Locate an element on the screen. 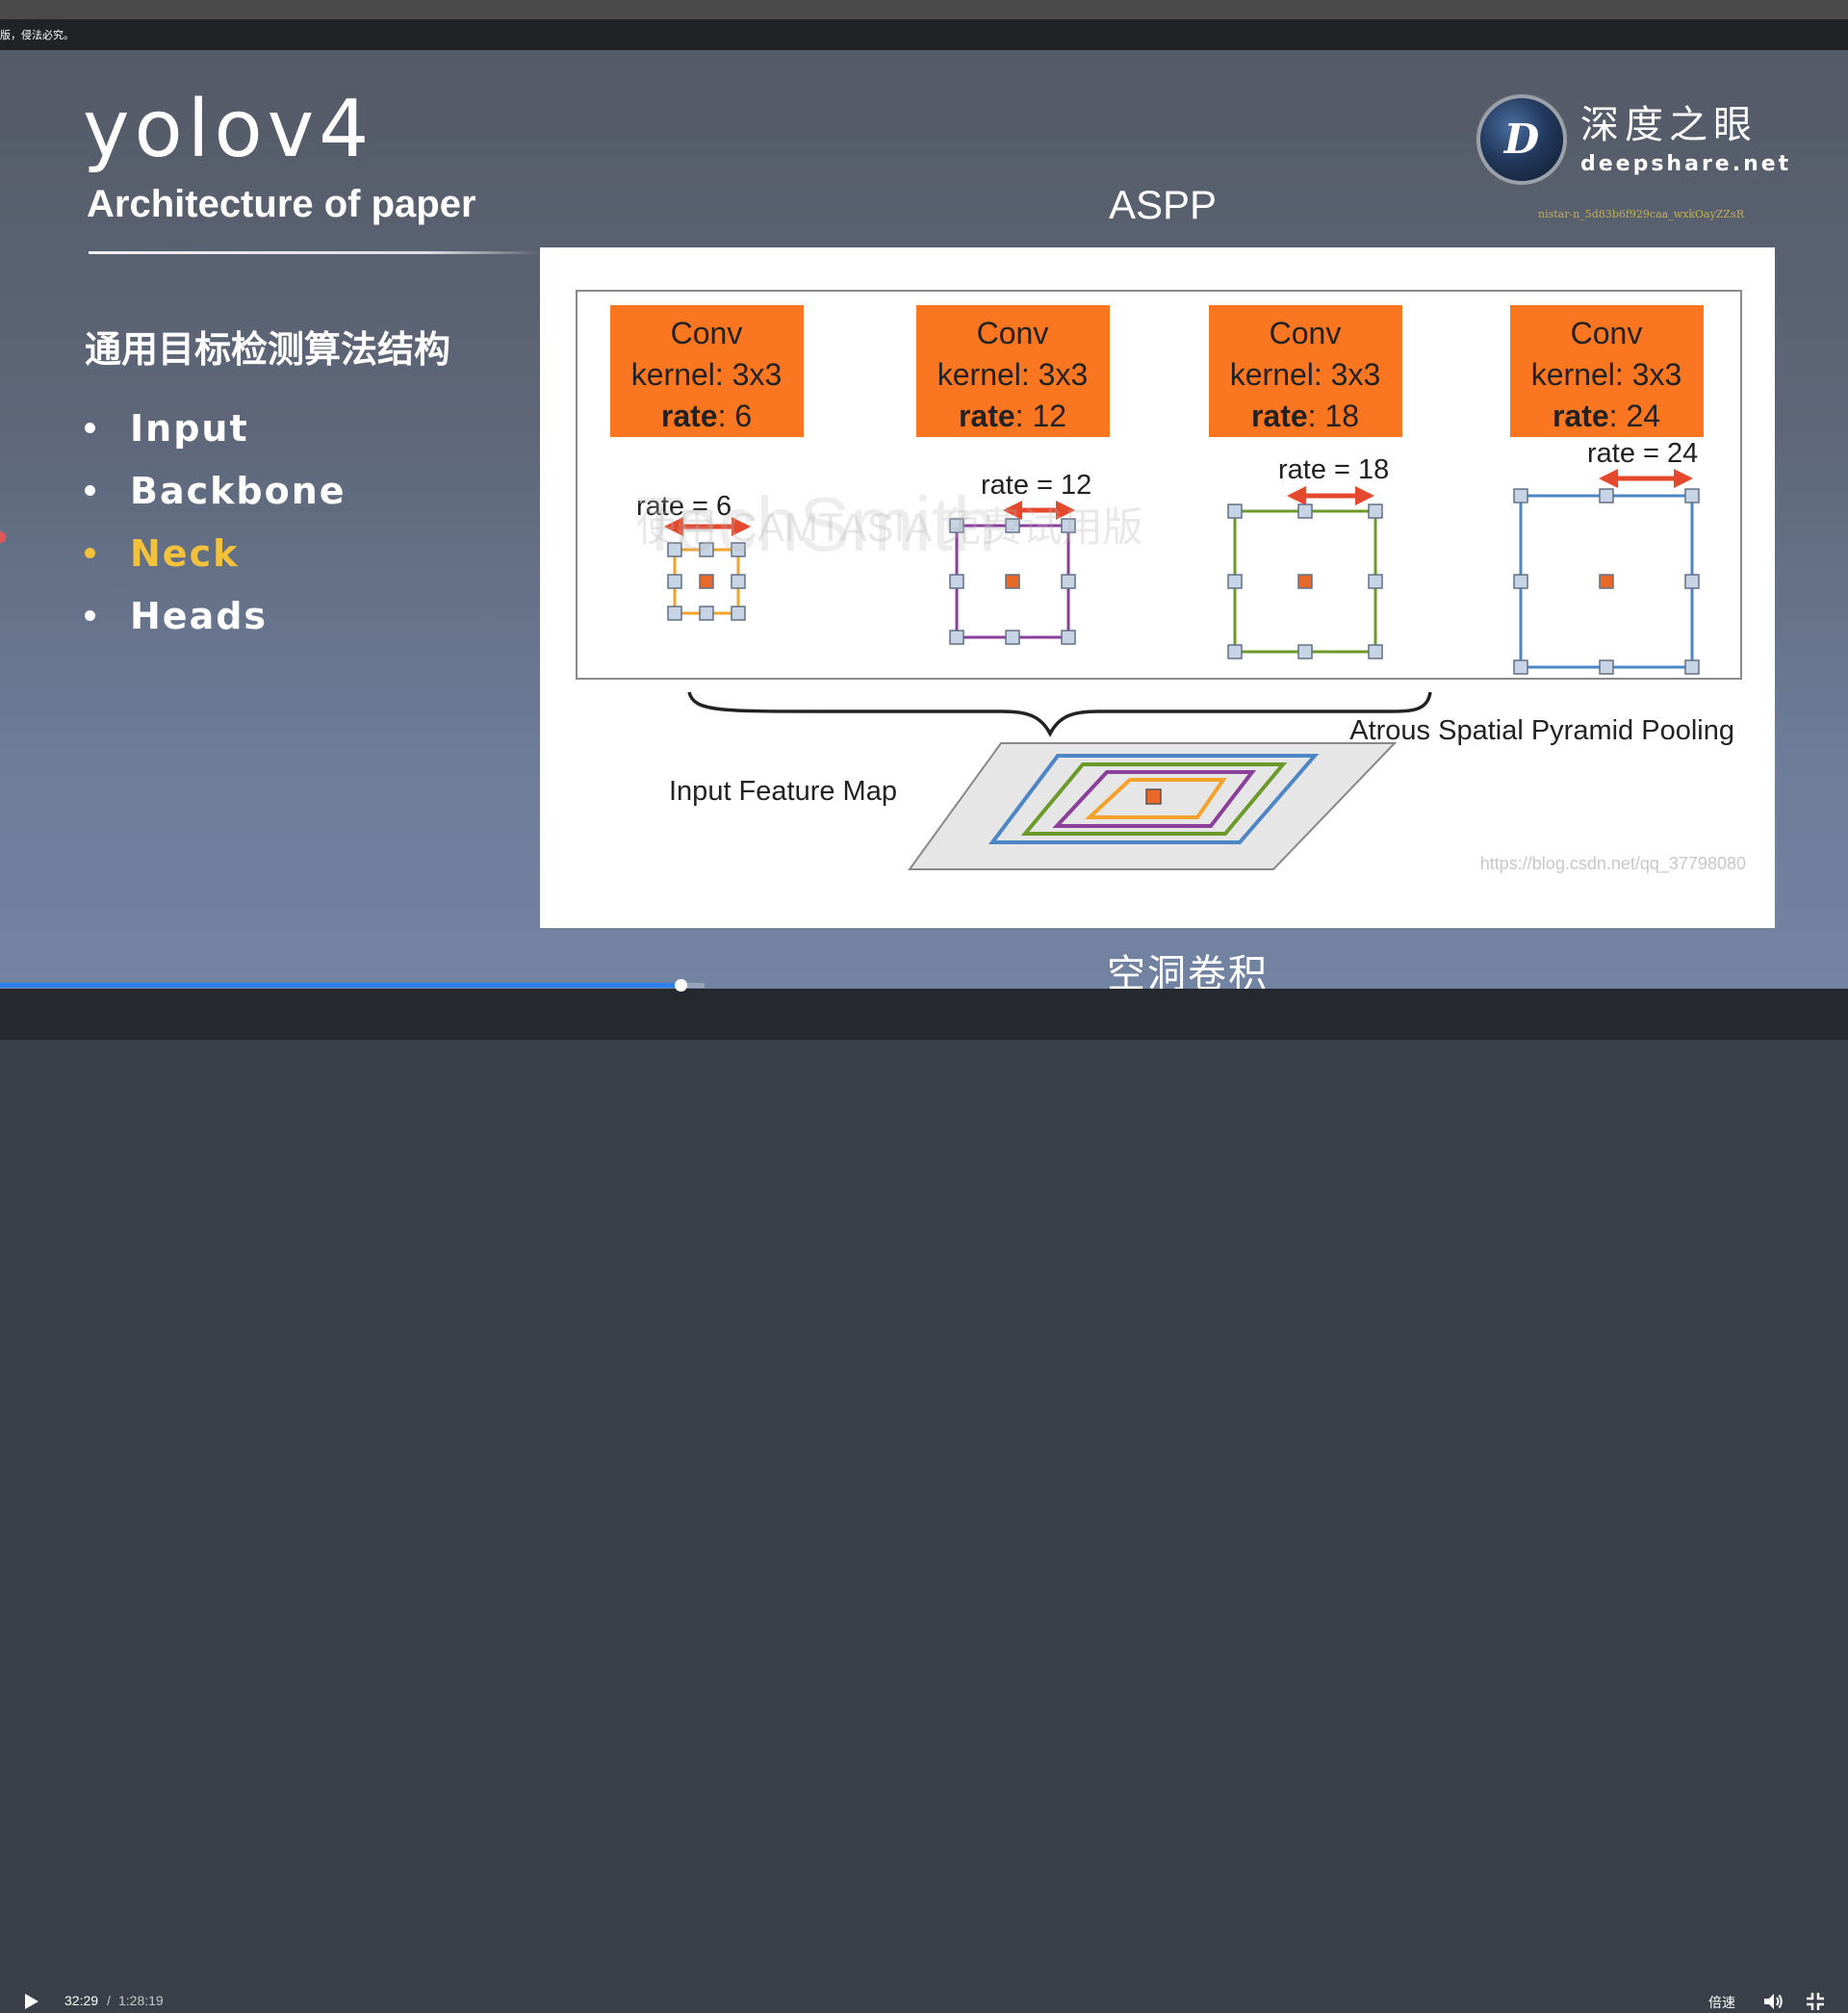 The width and height of the screenshot is (1848, 2013). rate-text: rate: 12 is located at coordinates (1012, 416).